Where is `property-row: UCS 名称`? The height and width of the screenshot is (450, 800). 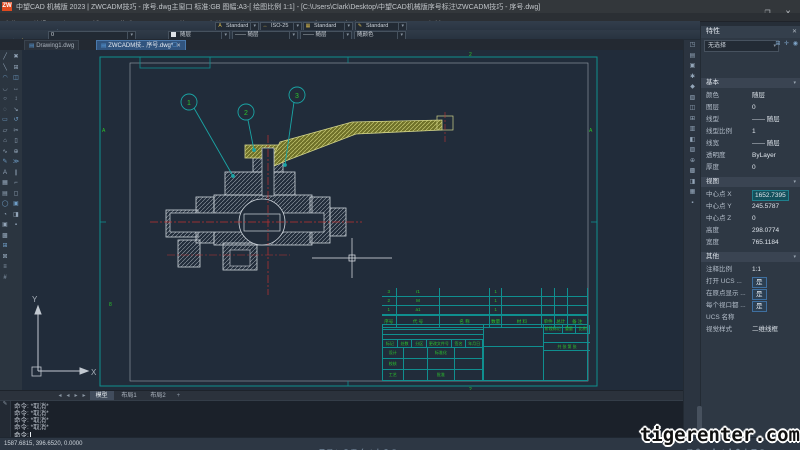
property-row: UCS 名称 is located at coordinates (750, 318).